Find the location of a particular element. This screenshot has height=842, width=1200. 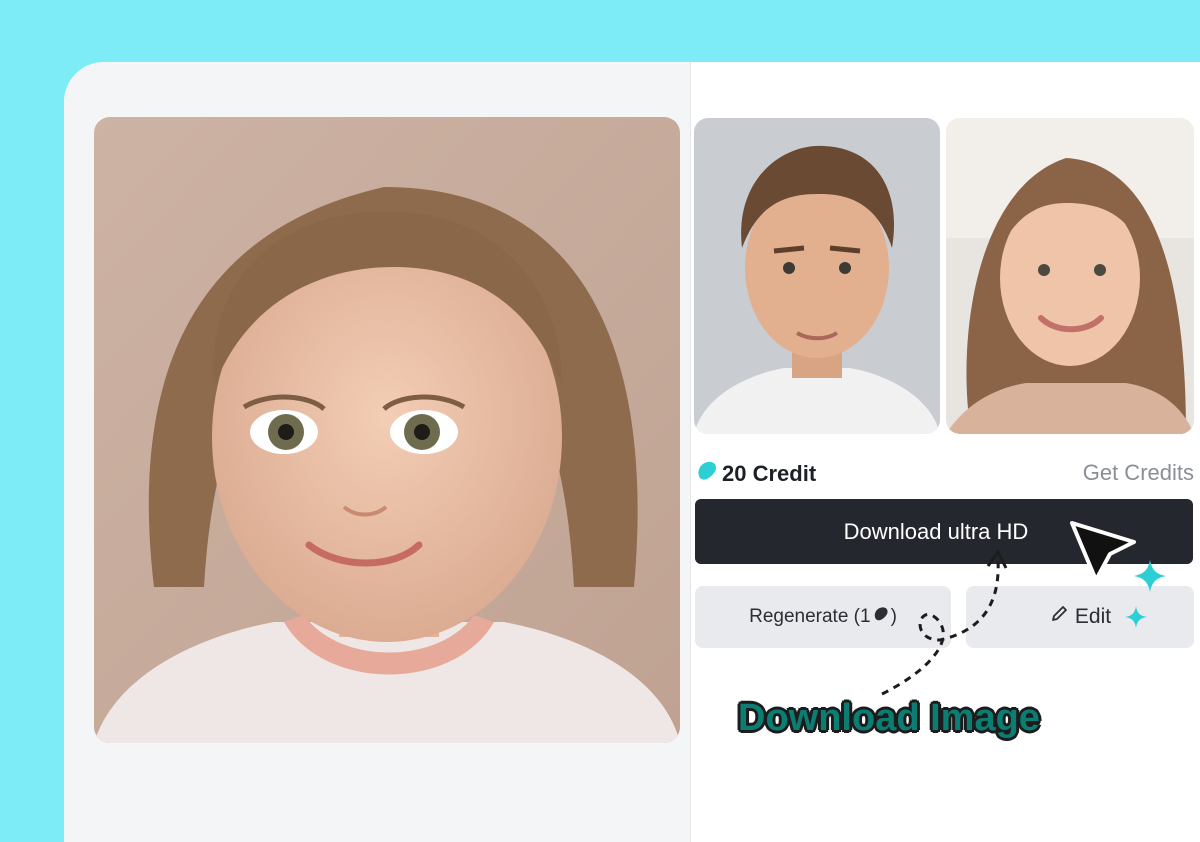

regenerate-label-close: ) is located at coordinates (893, 616).